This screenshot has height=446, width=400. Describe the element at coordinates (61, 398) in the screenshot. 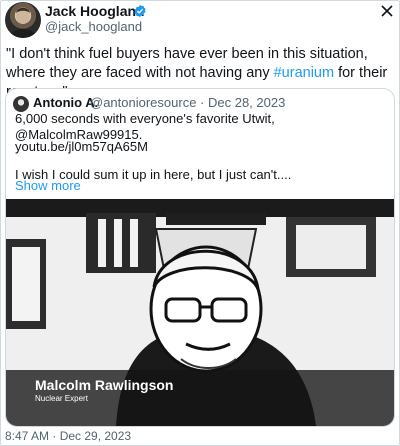

I see `speaker-title: Nuclear Expert` at that location.